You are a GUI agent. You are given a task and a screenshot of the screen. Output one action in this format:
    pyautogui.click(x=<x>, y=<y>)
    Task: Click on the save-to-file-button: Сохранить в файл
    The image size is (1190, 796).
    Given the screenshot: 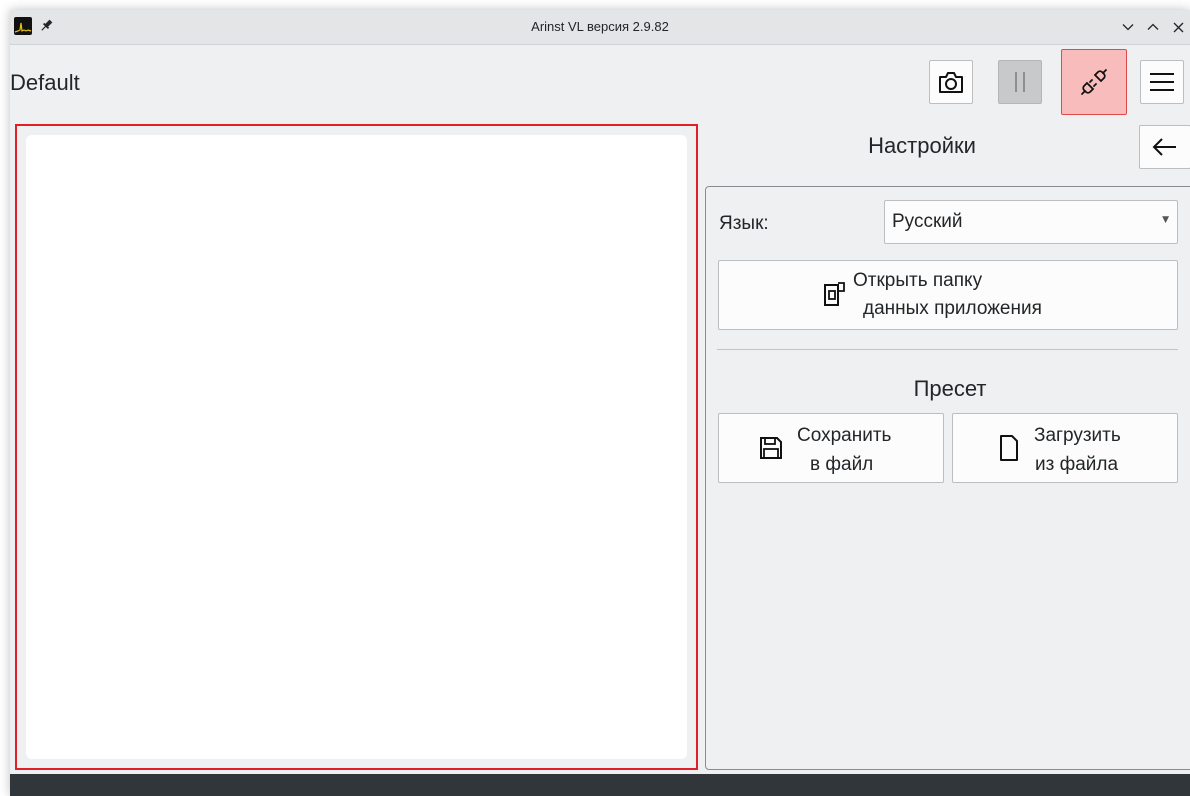 What is the action you would take?
    pyautogui.click(x=831, y=448)
    